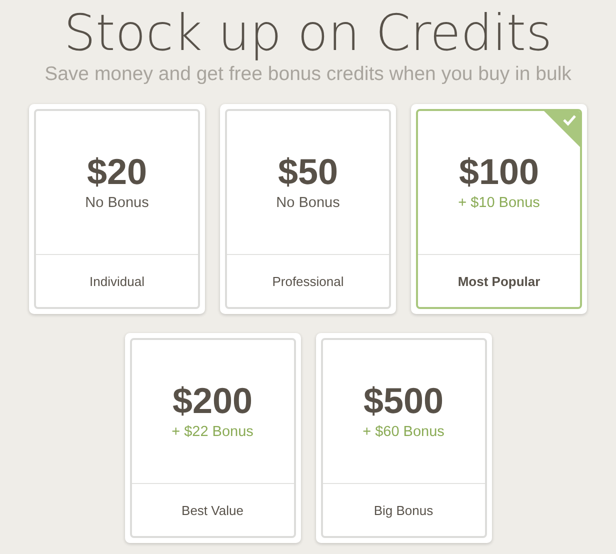  I want to click on package-label: Professional, so click(308, 281).